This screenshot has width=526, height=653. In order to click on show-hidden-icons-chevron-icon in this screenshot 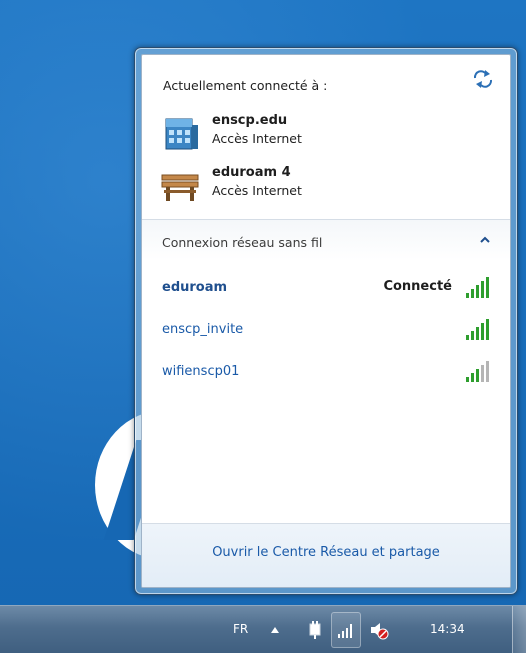, I will do `click(275, 630)`.